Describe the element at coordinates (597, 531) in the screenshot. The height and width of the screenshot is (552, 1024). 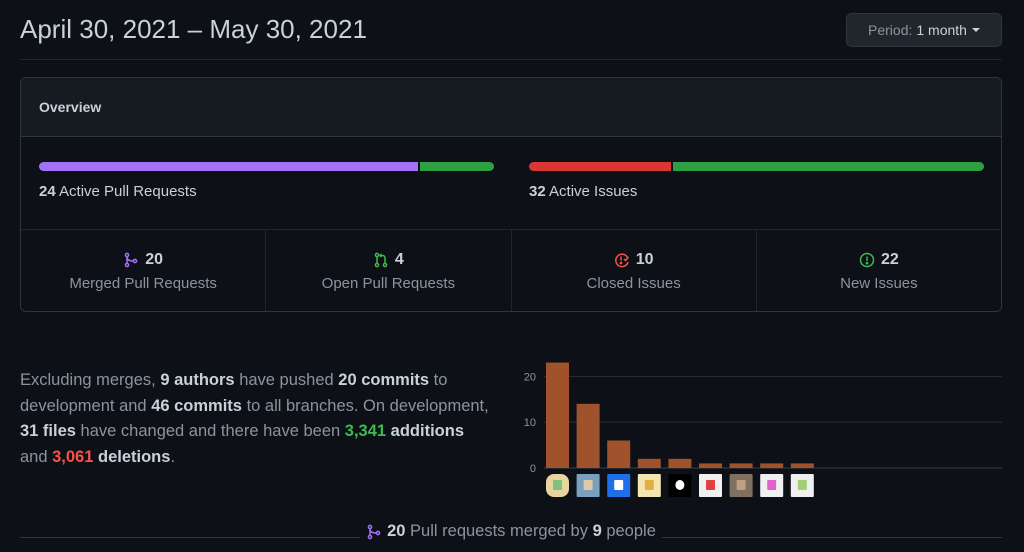
I see `people-count: 9` at that location.